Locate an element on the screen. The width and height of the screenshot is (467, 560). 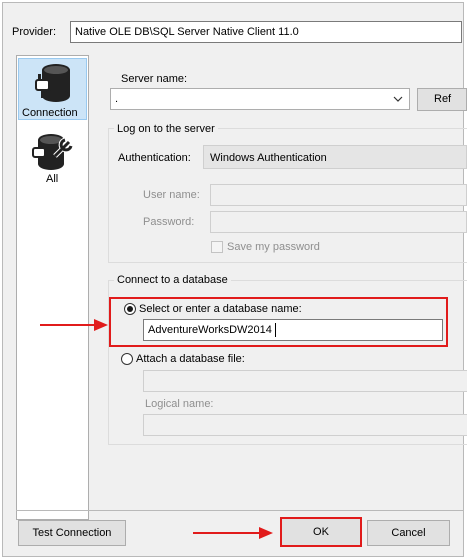
cancel-button: Cancel is located at coordinates (408, 533).